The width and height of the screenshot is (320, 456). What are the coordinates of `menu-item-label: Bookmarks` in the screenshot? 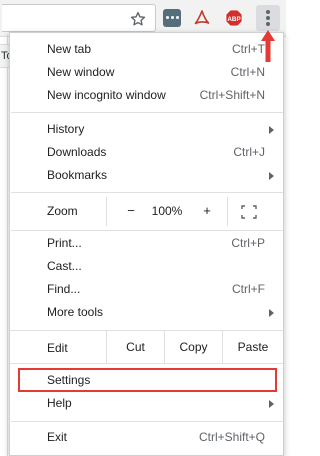 It's located at (77, 175).